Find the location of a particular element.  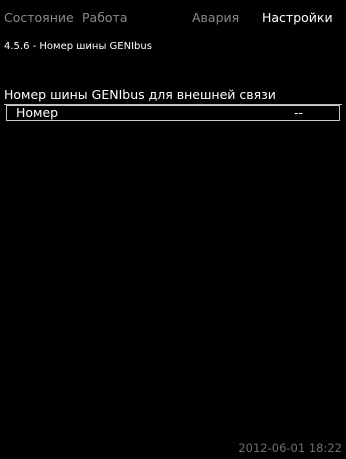

tab-alarm: Авария is located at coordinates (215, 18).